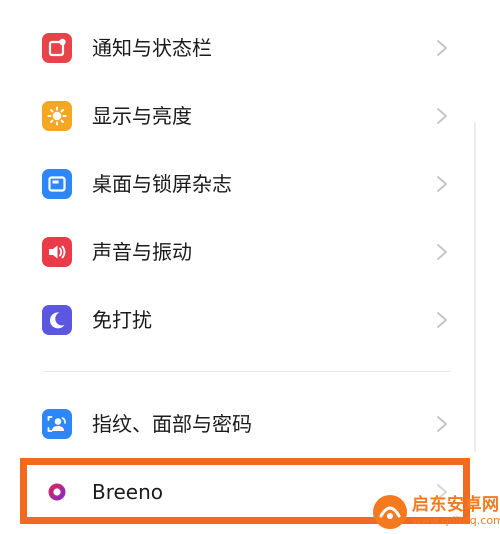  I want to click on settings-item-do-not-disturb: 免打扰, so click(250, 331).